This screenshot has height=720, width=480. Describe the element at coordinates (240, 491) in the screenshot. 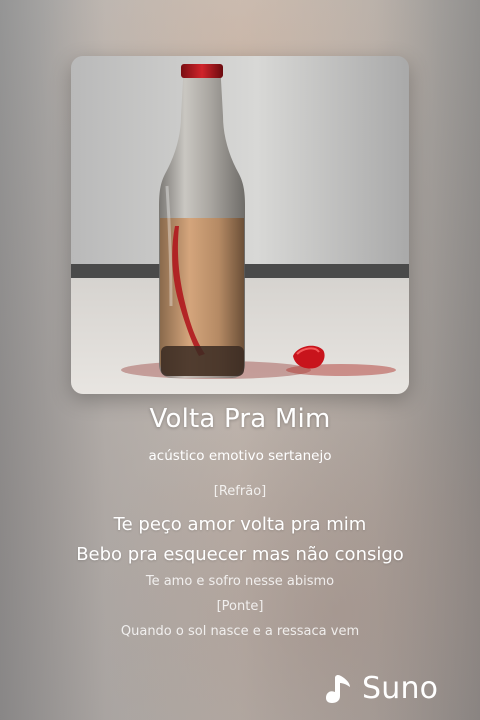

I see `lyric-section-label: [Refrão]` at that location.